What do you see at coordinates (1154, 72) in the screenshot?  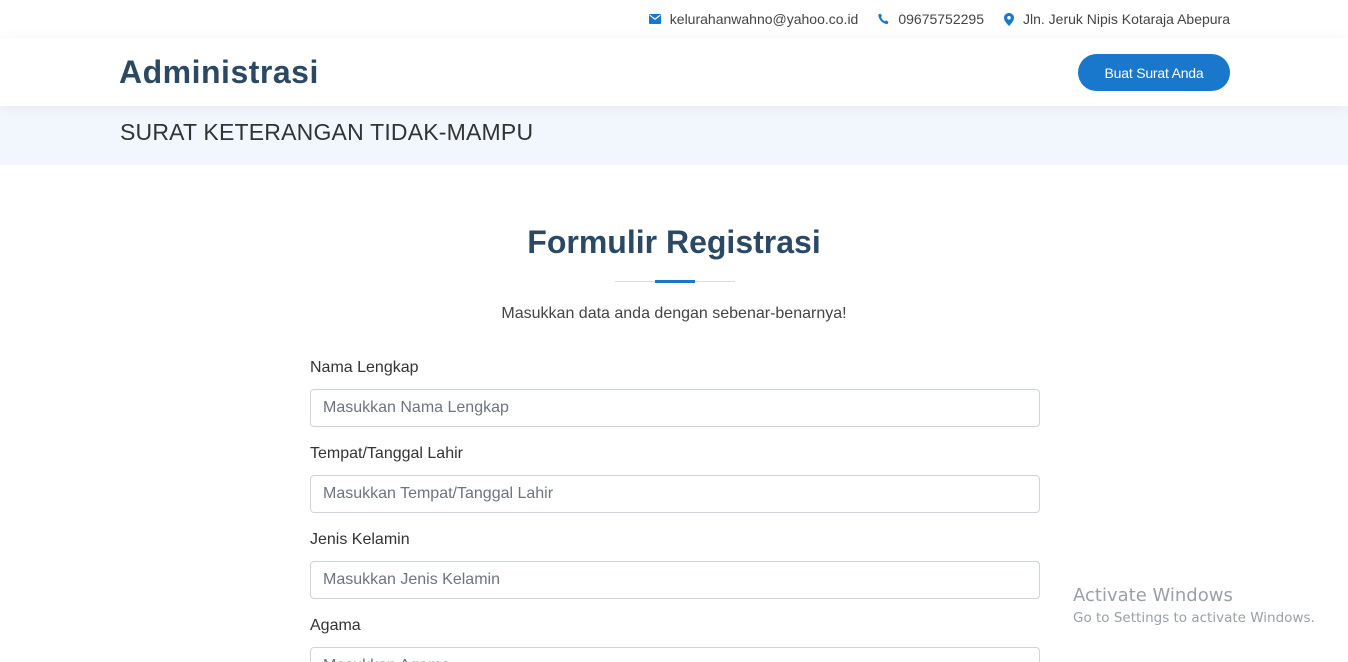 I see `create-letter-button: Buat Surat Anda` at bounding box center [1154, 72].